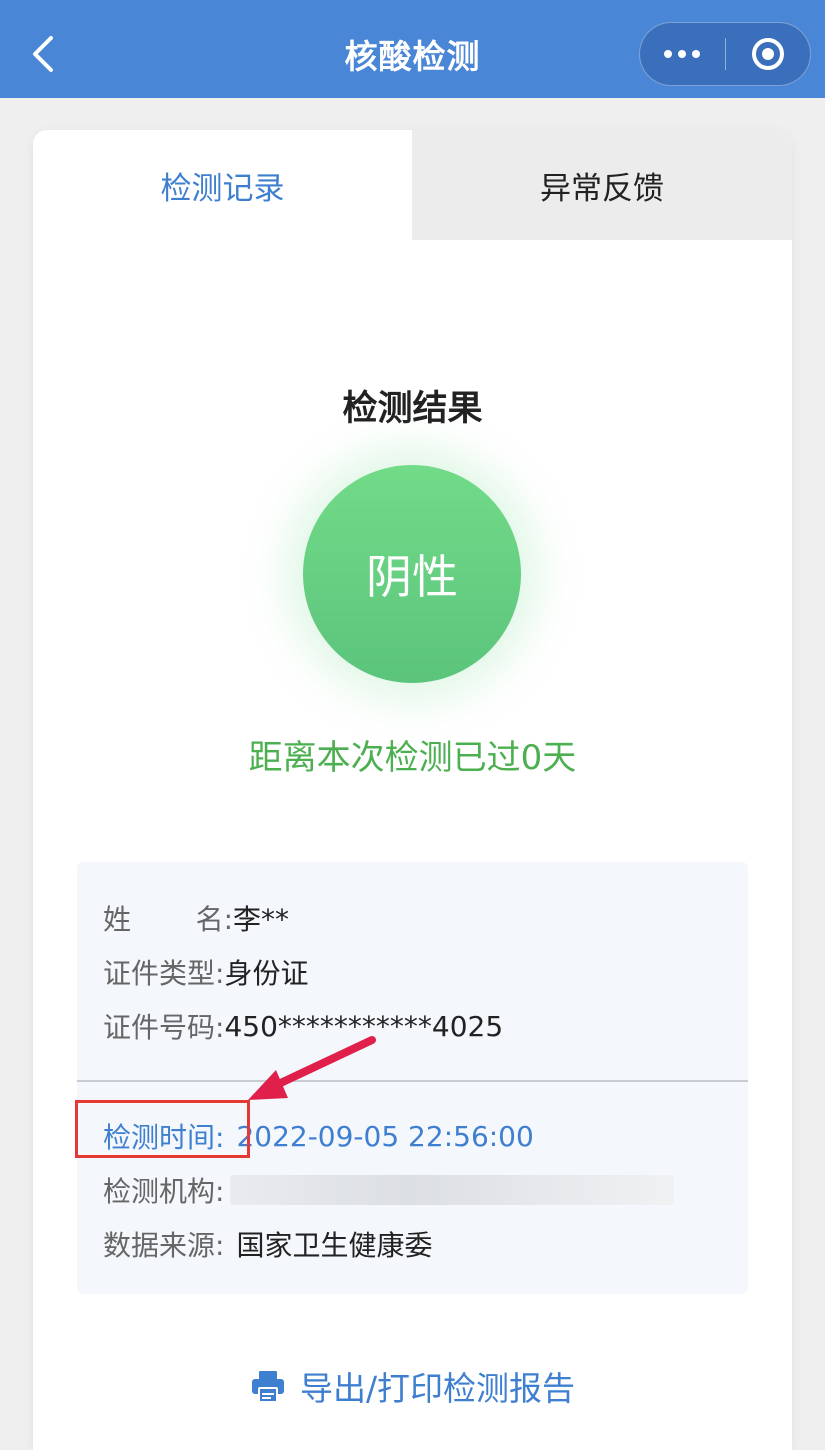 This screenshot has height=1450, width=825. I want to click on target-circle-icon, so click(767, 54).